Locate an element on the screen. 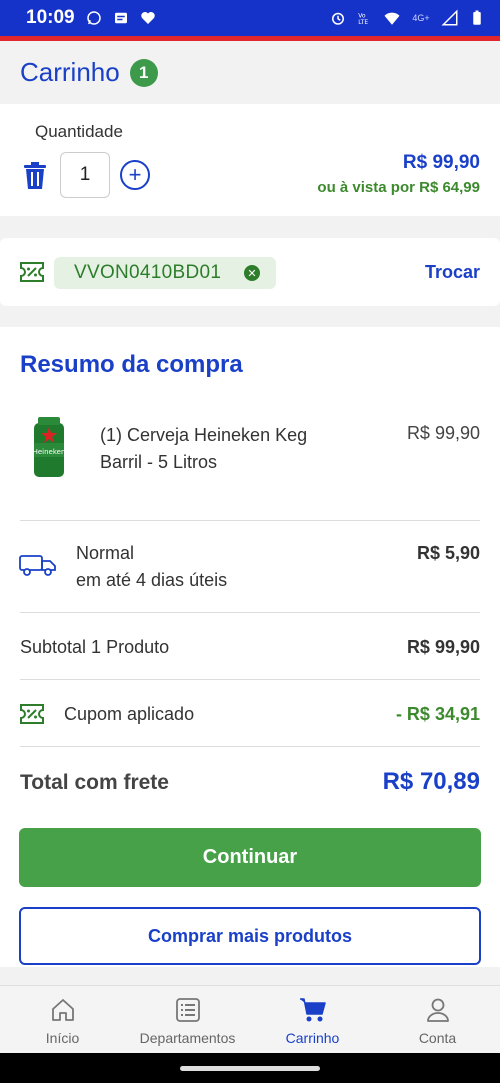 This screenshot has height=1083, width=500. bottom-navigation: Início Departamentos Carrinho Conta is located at coordinates (250, 1019).